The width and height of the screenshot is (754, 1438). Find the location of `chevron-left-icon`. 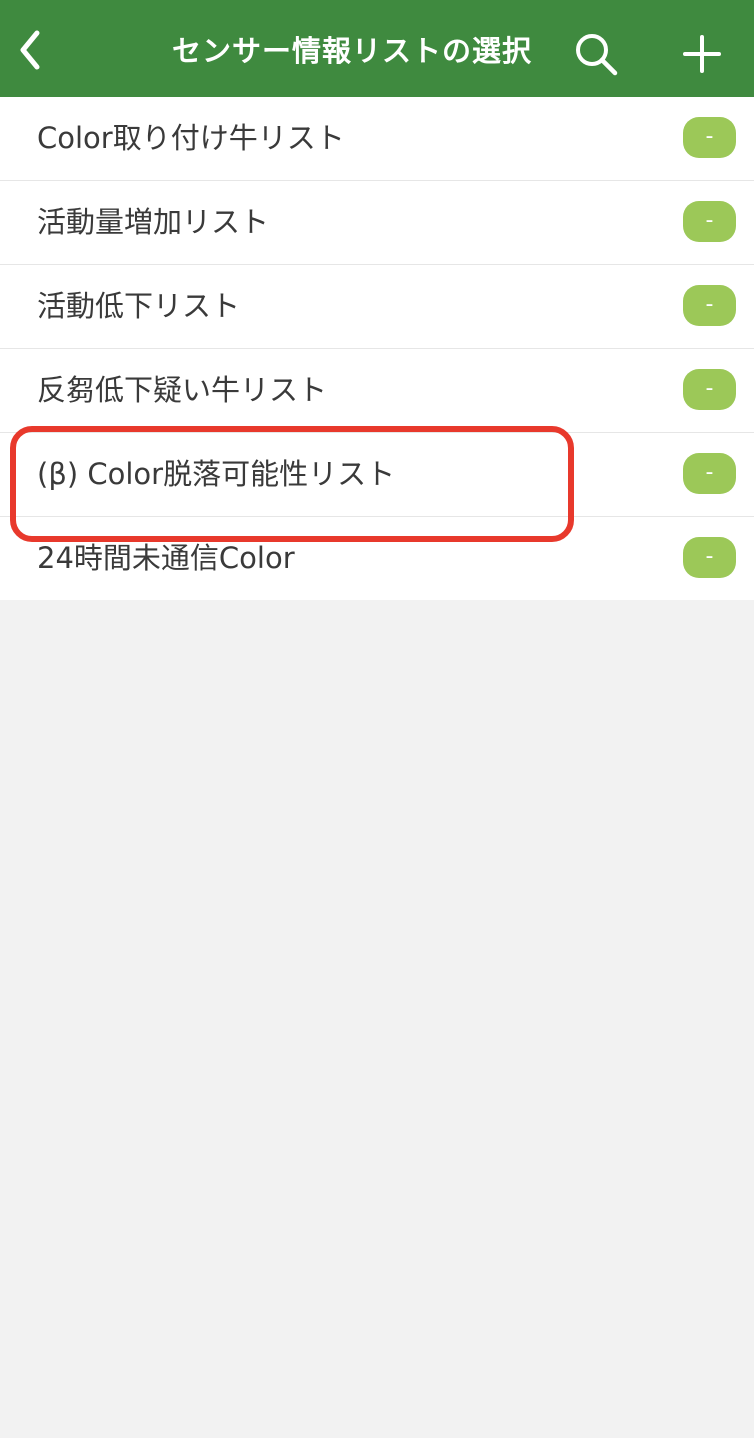

chevron-left-icon is located at coordinates (30, 50).